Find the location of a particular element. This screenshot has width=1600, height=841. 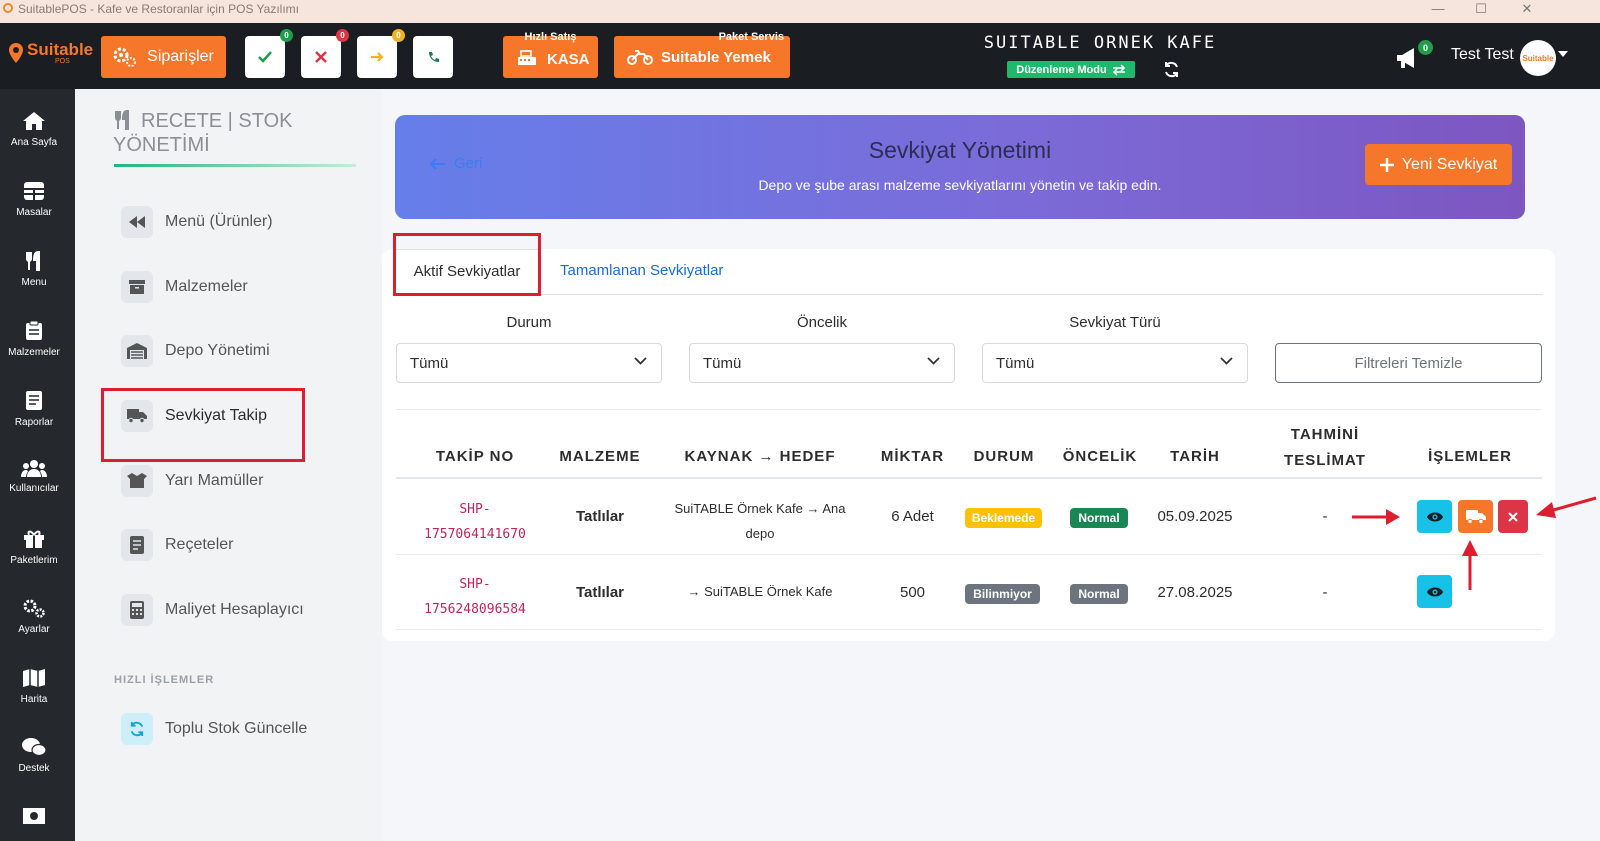

cost-calculator-link: Maliyet Hesaplayıcı is located at coordinates (212, 610).